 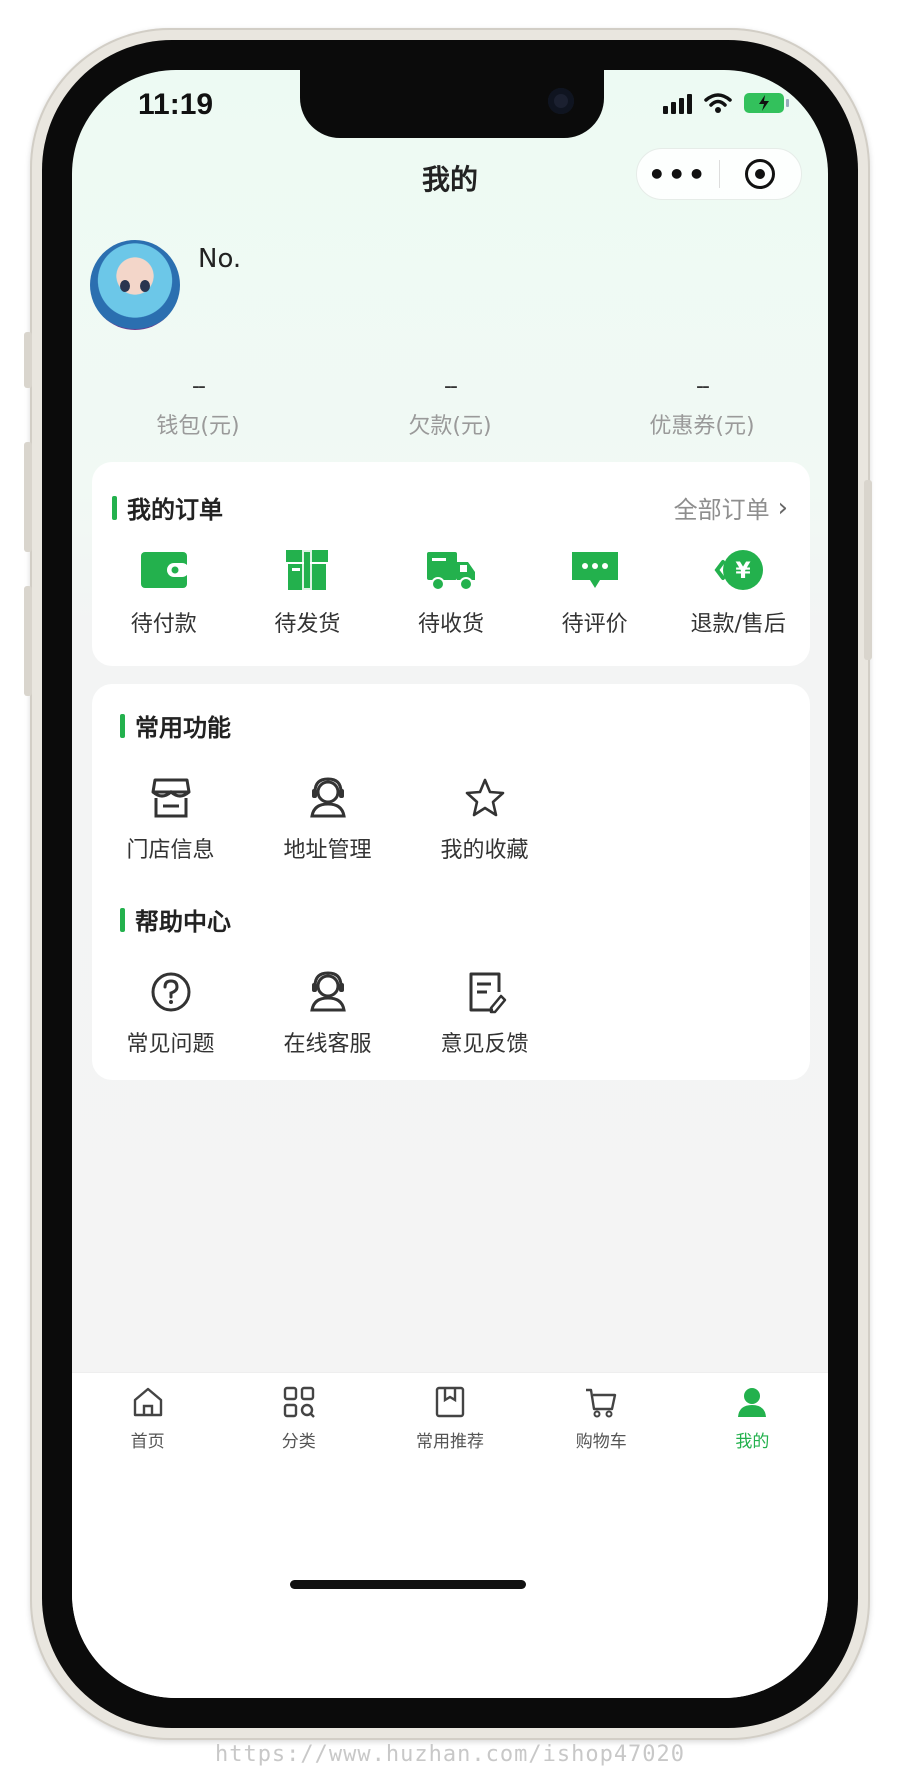 I want to click on tab-cart: 购物车, so click(x=601, y=1432).